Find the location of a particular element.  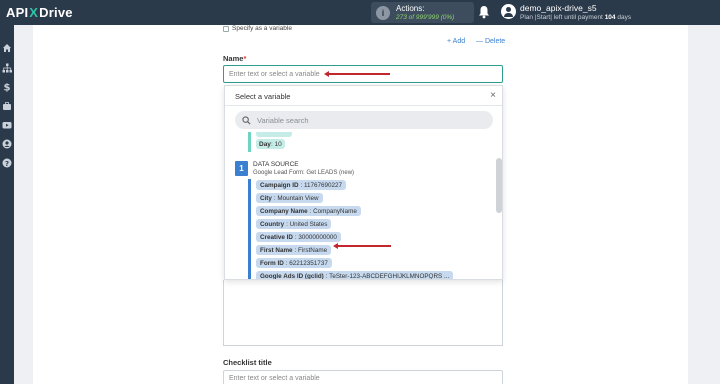

delete-link: — Delete is located at coordinates (490, 41).